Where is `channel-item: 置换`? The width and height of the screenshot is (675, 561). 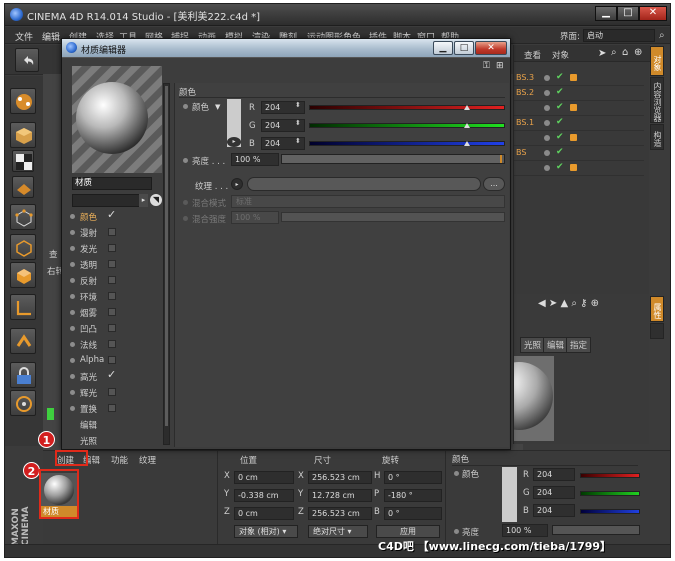 channel-item: 置换 is located at coordinates (115, 409).